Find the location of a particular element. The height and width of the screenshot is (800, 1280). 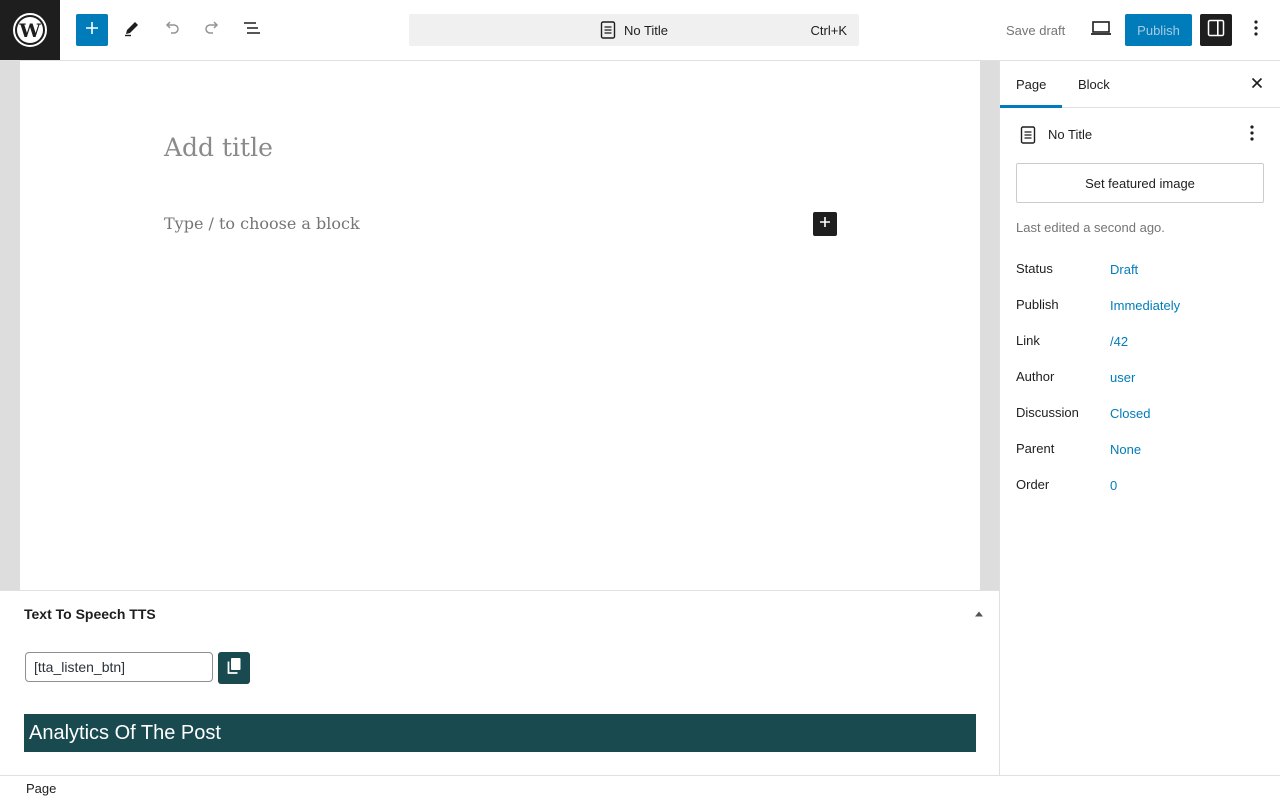

command-bar-title: No Title is located at coordinates (646, 30).